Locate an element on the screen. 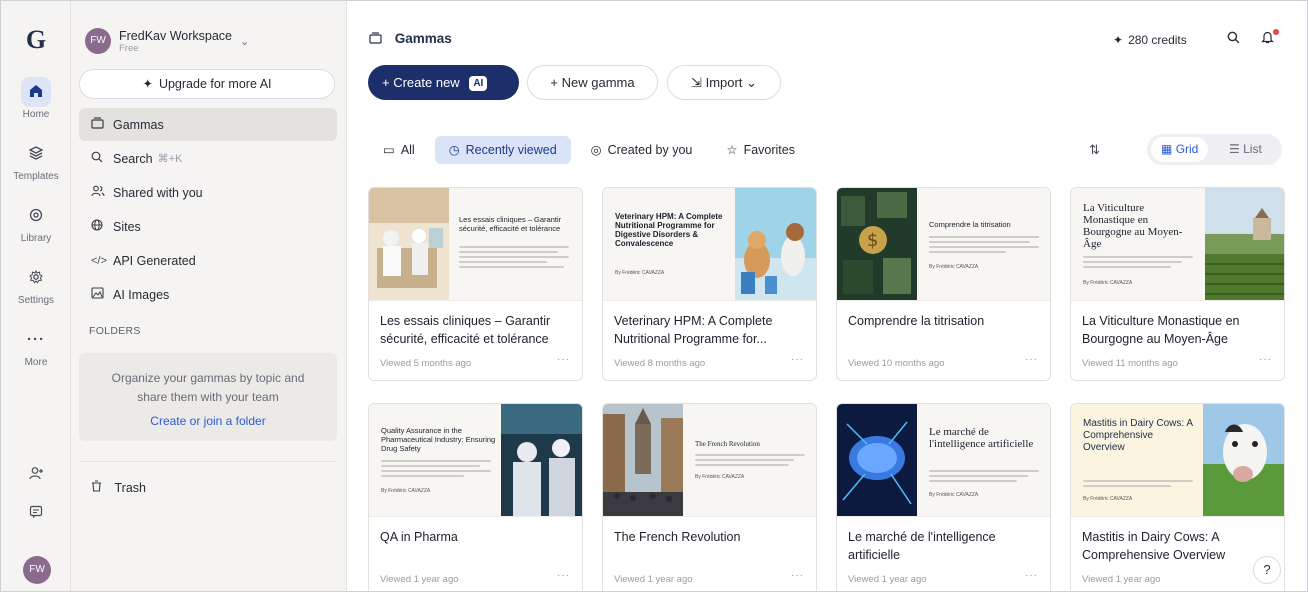 This screenshot has width=1308, height=592. filter-created-by-you: ◎ Created by you is located at coordinates (642, 150).